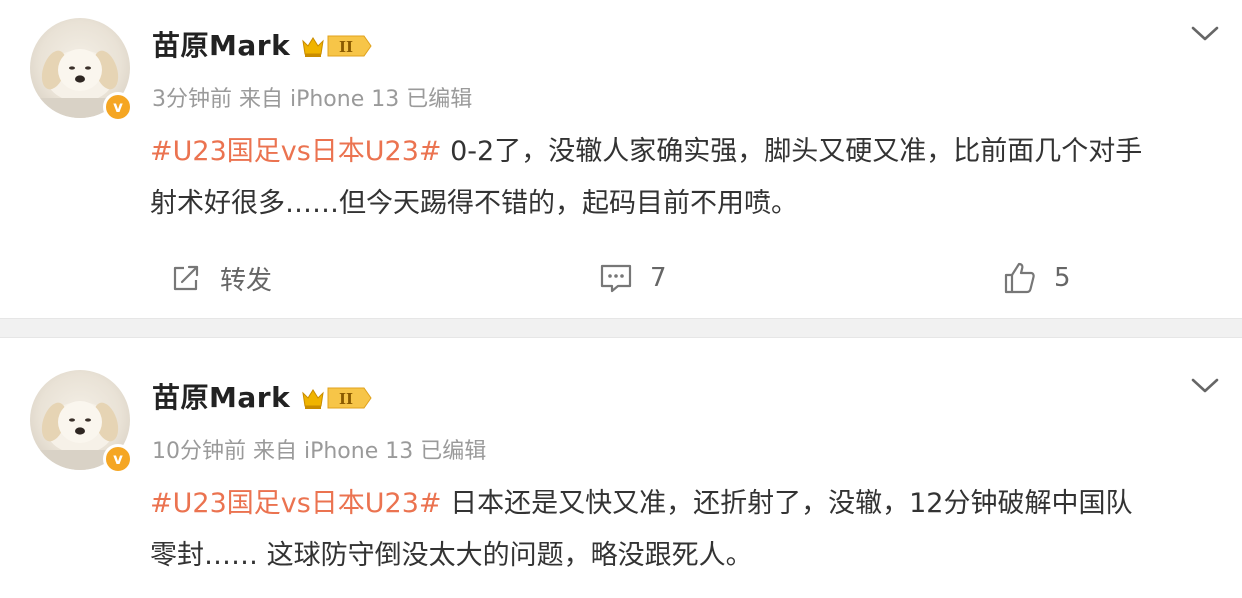 The image size is (1242, 598). Describe the element at coordinates (616, 278) in the screenshot. I see `comment-icon` at that location.